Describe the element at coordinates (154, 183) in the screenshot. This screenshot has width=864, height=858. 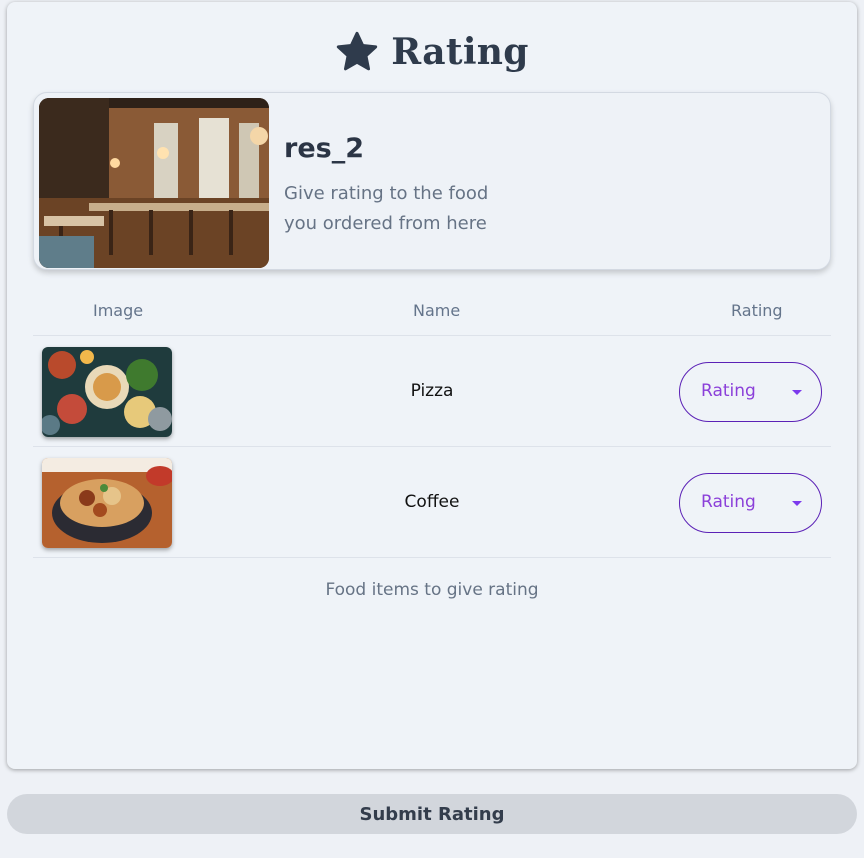
I see `restaurant-photo` at that location.